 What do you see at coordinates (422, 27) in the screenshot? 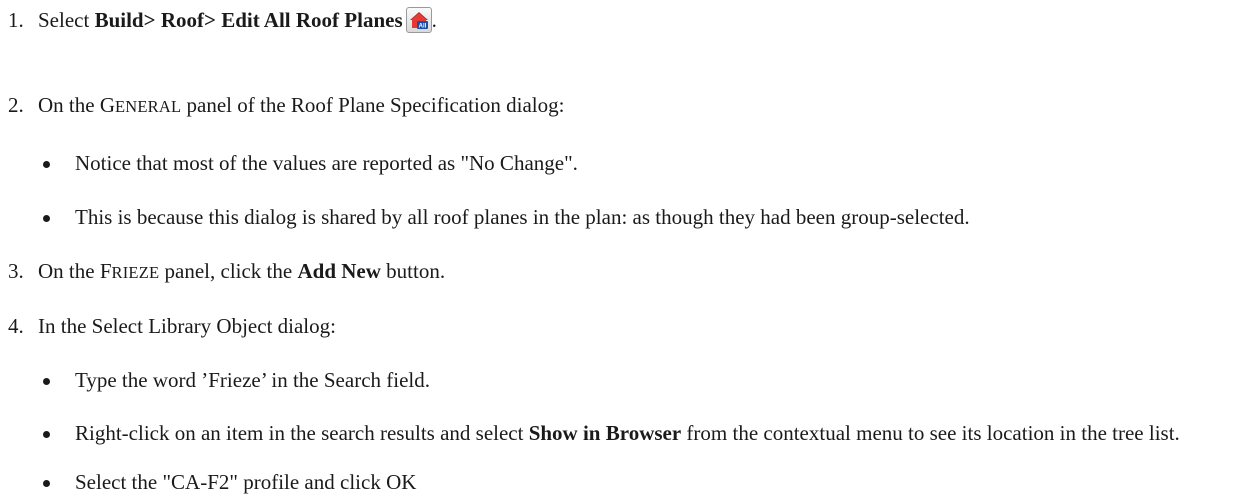
I see `icon-label: All` at bounding box center [422, 27].